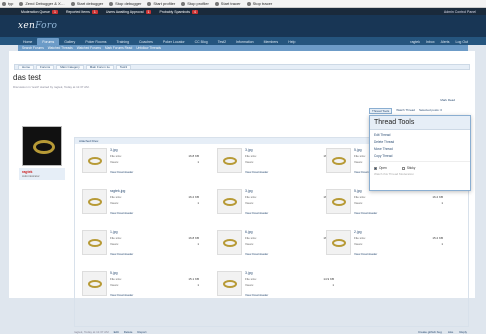  I want to click on attachment-name: 1.jpg, so click(114, 232).